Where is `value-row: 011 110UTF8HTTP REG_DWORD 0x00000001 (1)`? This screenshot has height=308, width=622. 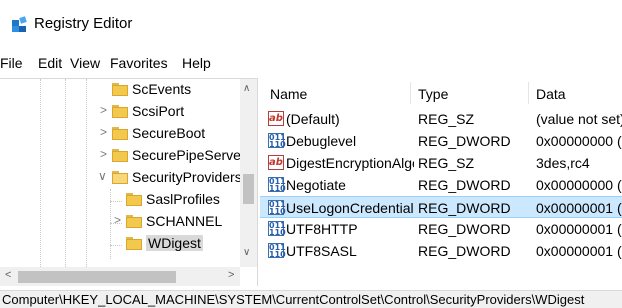
value-row: 011 110UTF8HTTP REG_DWORD 0x00000001 (1) is located at coordinates (441, 229).